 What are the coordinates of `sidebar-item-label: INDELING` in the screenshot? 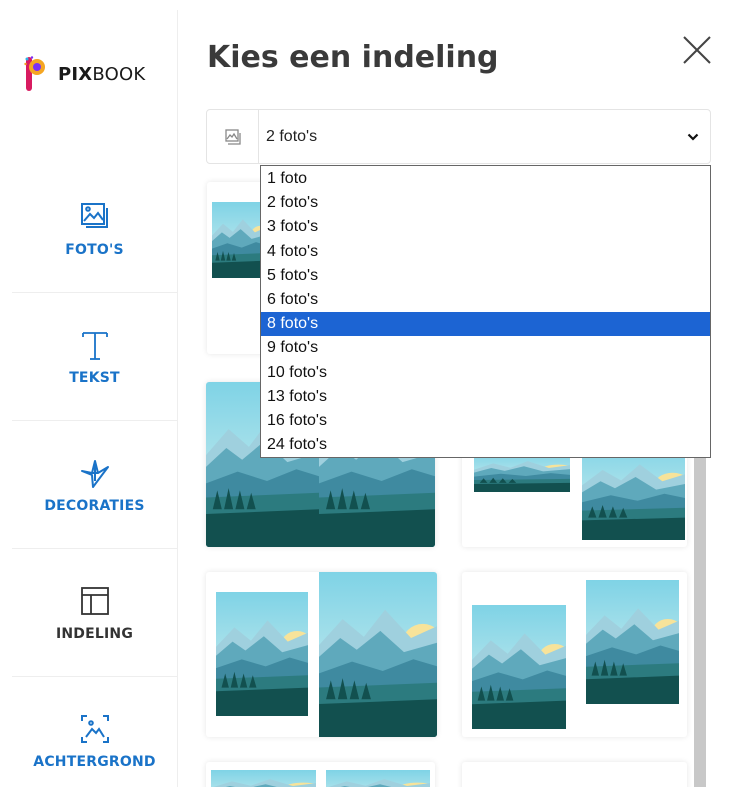 It's located at (94, 633).